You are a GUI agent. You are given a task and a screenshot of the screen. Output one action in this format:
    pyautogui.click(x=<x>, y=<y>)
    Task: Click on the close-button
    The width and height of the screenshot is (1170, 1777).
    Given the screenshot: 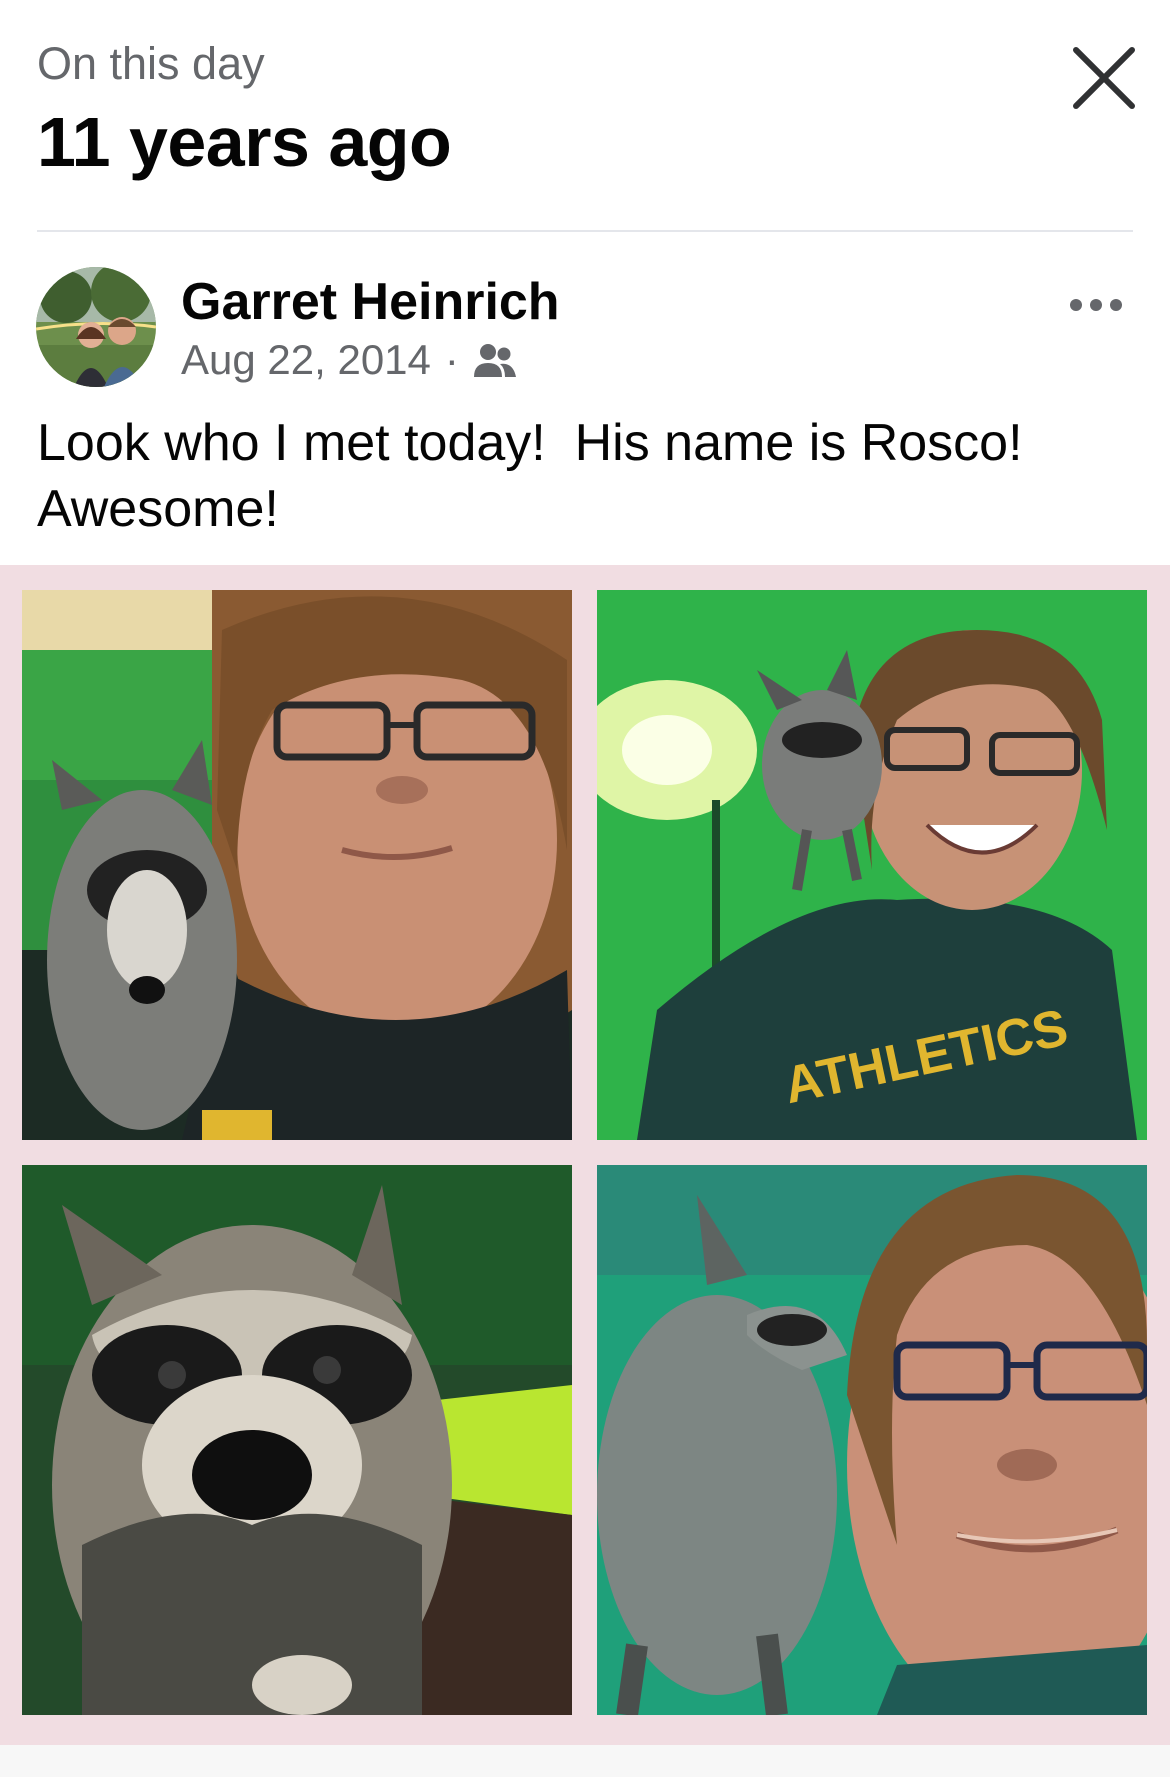 What is the action you would take?
    pyautogui.click(x=1104, y=78)
    